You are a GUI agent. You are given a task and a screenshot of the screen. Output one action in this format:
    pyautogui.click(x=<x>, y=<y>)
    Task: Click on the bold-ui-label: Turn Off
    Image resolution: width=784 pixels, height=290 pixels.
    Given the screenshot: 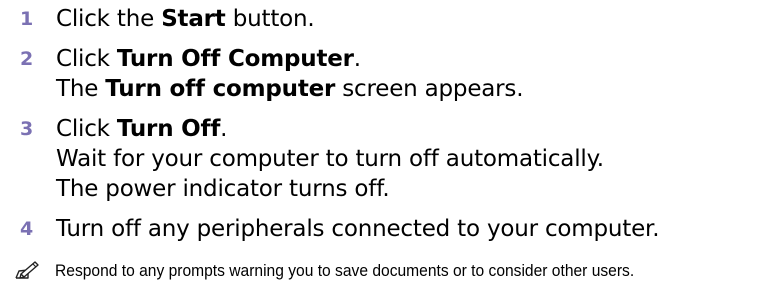 What is the action you would take?
    pyautogui.click(x=168, y=129)
    